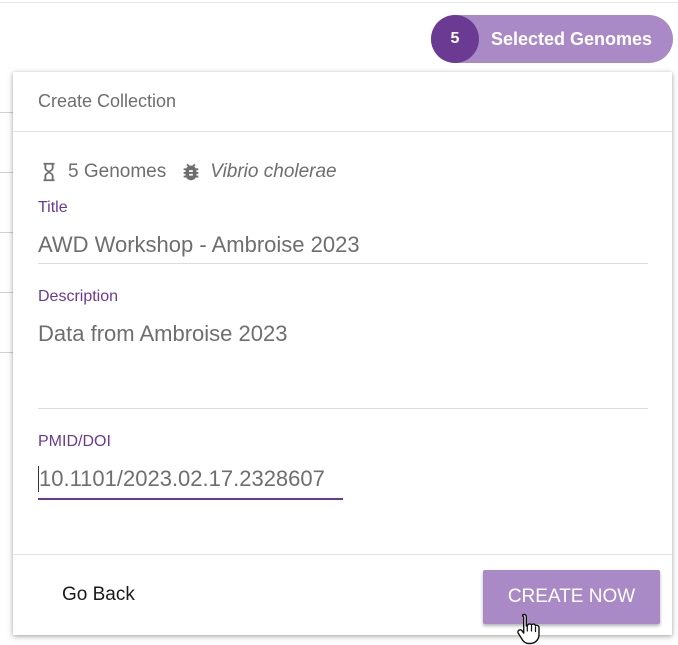 The image size is (678, 645). I want to click on species-name: Vibrio cholerae, so click(273, 171).